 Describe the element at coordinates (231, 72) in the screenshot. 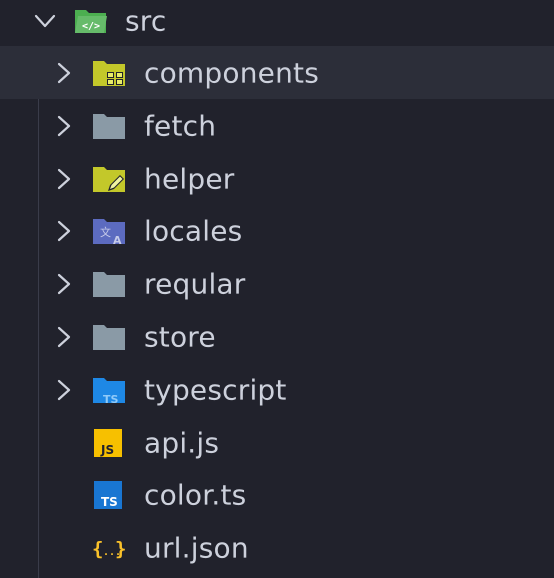

I see `tree-row-label: components` at that location.